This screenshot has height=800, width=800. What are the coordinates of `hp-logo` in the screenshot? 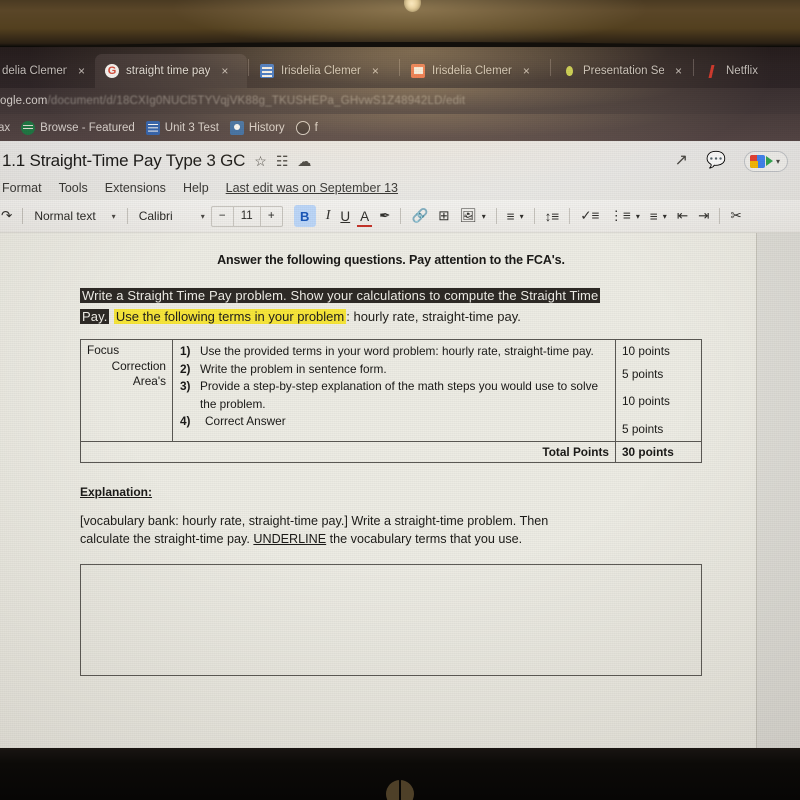 It's located at (400, 790).